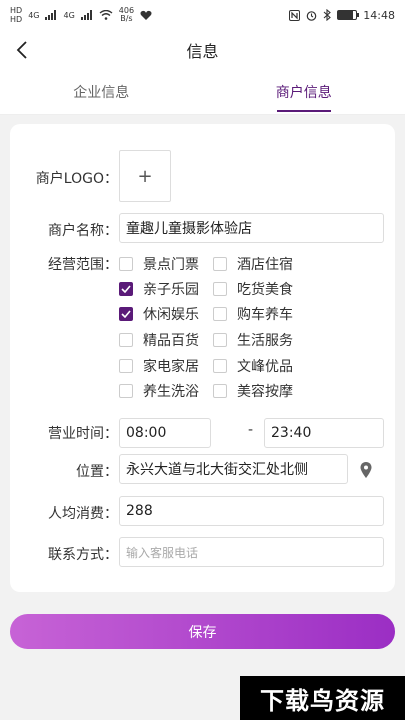 This screenshot has width=405, height=720. What do you see at coordinates (171, 315) in the screenshot?
I see `scope-item-label: 休闲娱乐` at bounding box center [171, 315].